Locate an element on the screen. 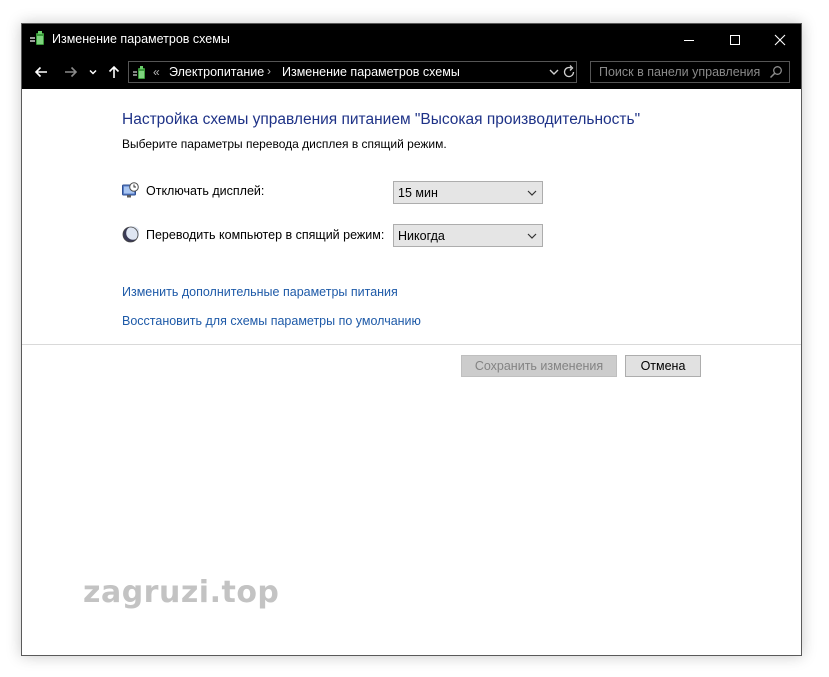 The height and width of the screenshot is (677, 829). refresh-icon is located at coordinates (569, 72).